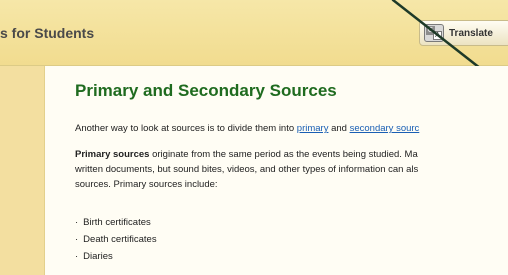  Describe the element at coordinates (116, 256) in the screenshot. I see `list-item: · Diaries` at that location.